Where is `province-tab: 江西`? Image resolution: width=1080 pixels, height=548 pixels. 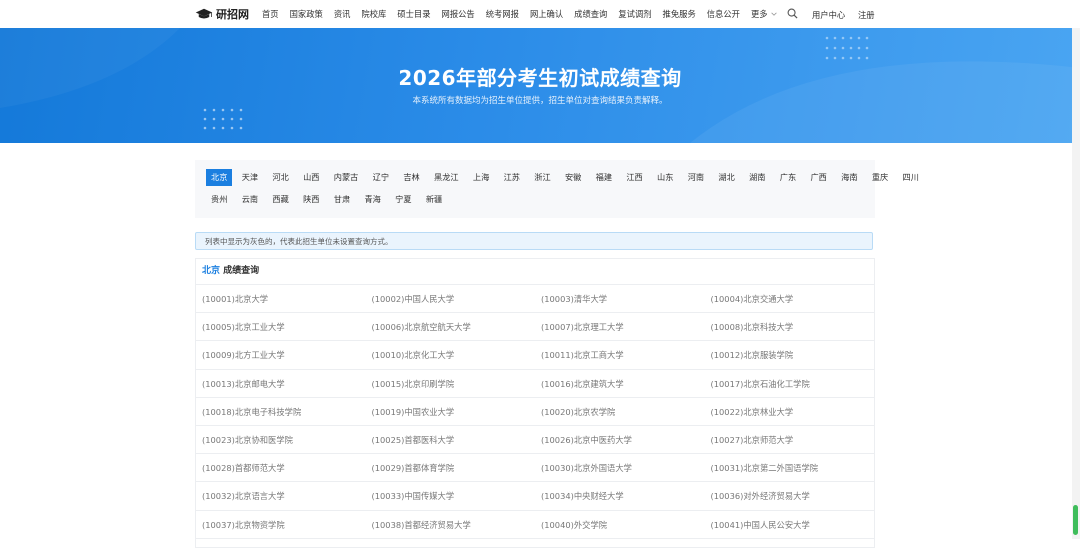
province-tab: 江西 is located at coordinates (634, 177).